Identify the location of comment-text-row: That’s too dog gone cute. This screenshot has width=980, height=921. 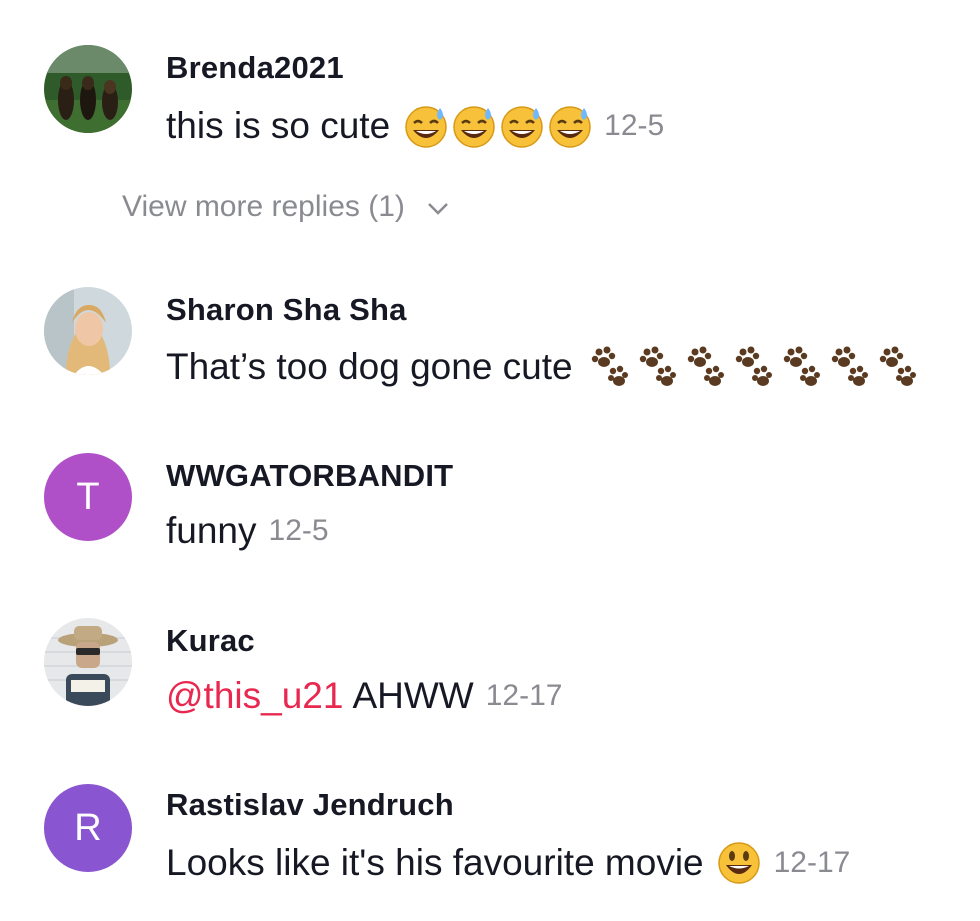
(544, 367).